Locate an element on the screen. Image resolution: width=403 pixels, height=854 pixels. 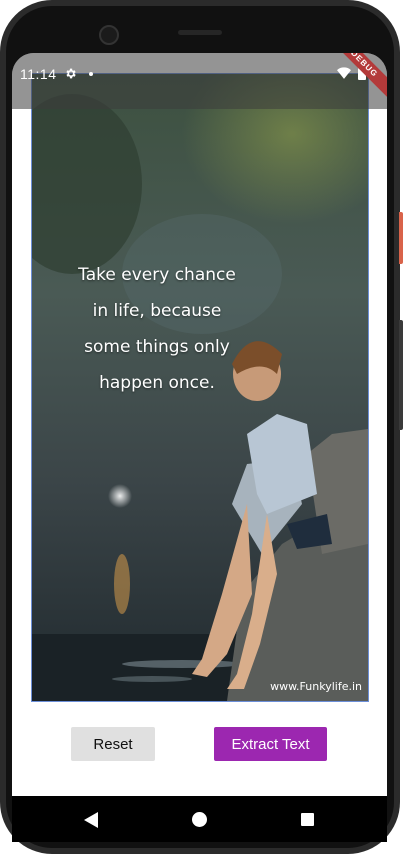
home-icon is located at coordinates (199, 819).